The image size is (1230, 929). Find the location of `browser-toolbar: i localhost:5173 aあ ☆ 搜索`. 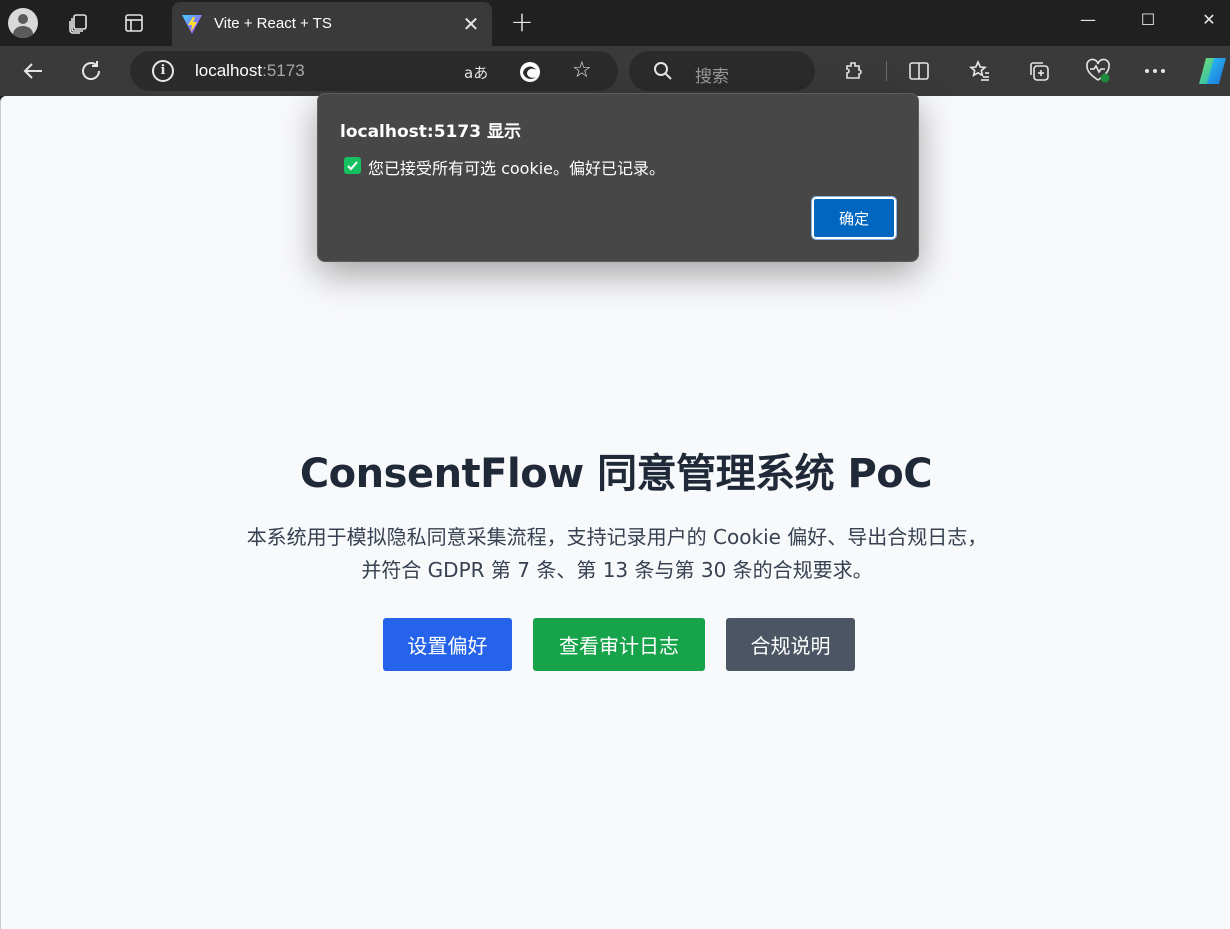

browser-toolbar: i localhost:5173 aあ ☆ 搜索 is located at coordinates (615, 71).